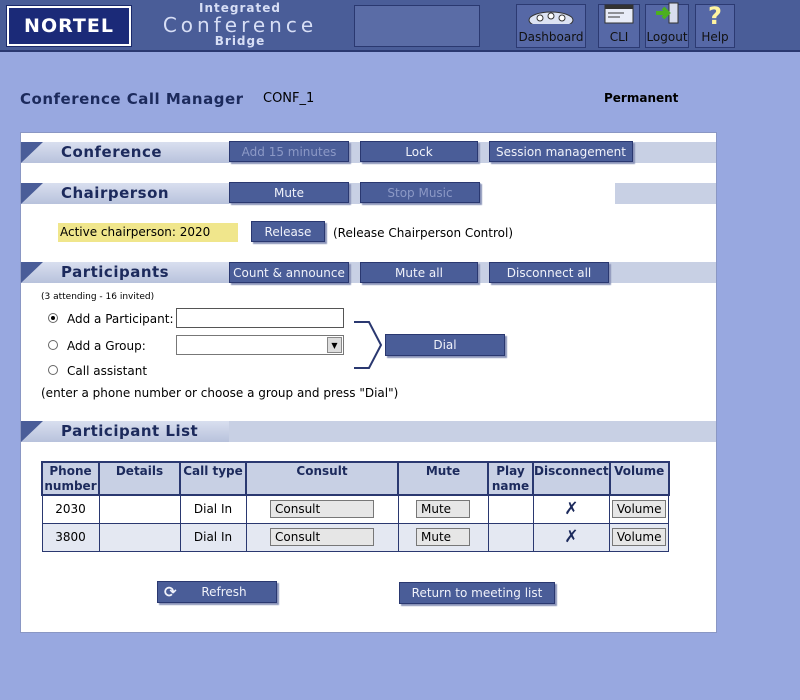 This screenshot has width=800, height=700. I want to click on chevron-down-icon: ▼, so click(334, 345).